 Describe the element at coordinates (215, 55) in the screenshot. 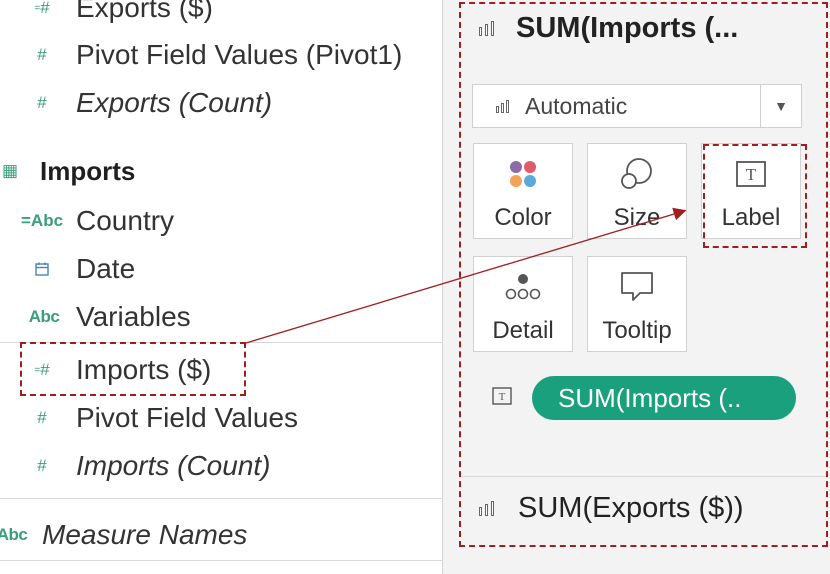

I see `field-pivot-field-values-pivot1: # Pivot Field Values (Pivot1)` at that location.